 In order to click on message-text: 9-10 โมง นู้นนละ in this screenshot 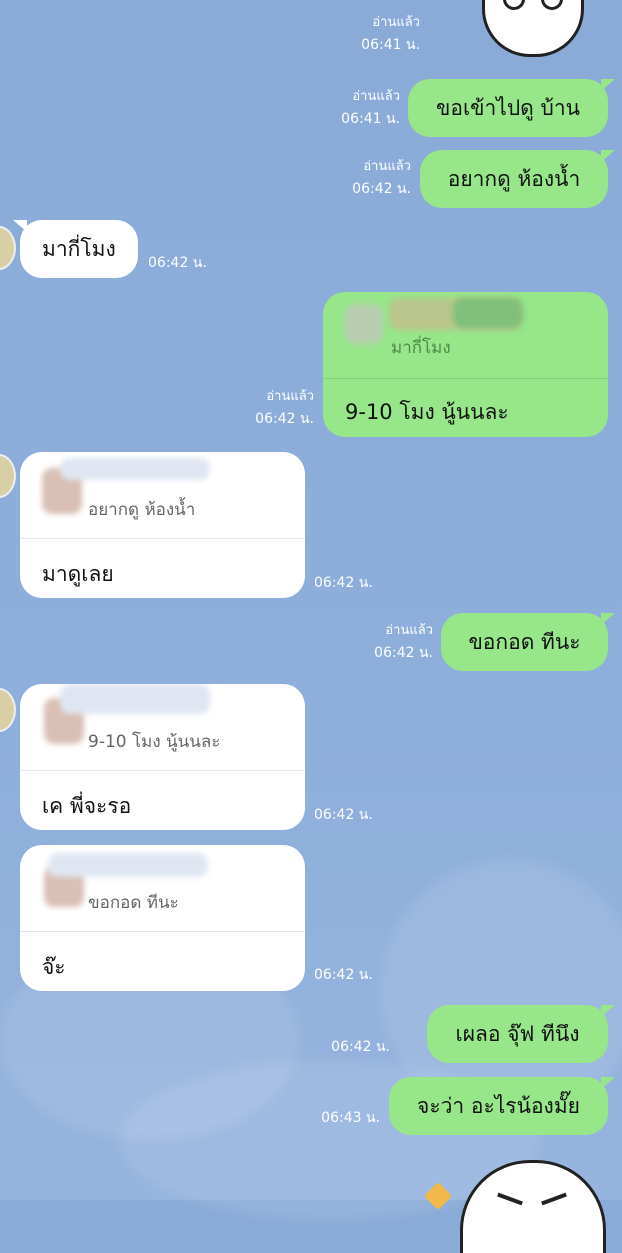, I will do `click(427, 412)`.